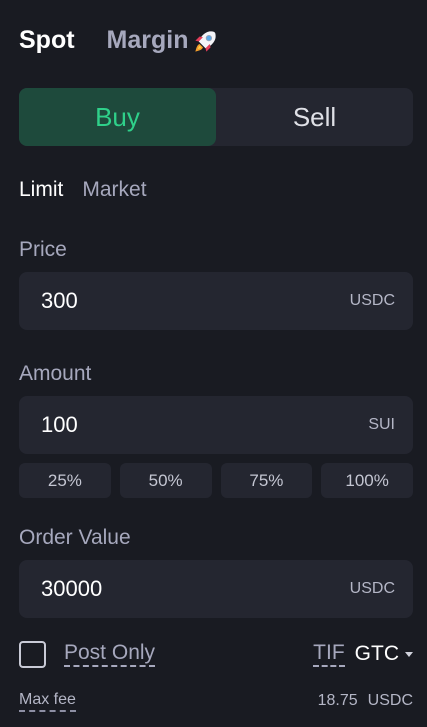 This screenshot has height=727, width=427. Describe the element at coordinates (72, 588) in the screenshot. I see `order-value-value: 30000` at that location.